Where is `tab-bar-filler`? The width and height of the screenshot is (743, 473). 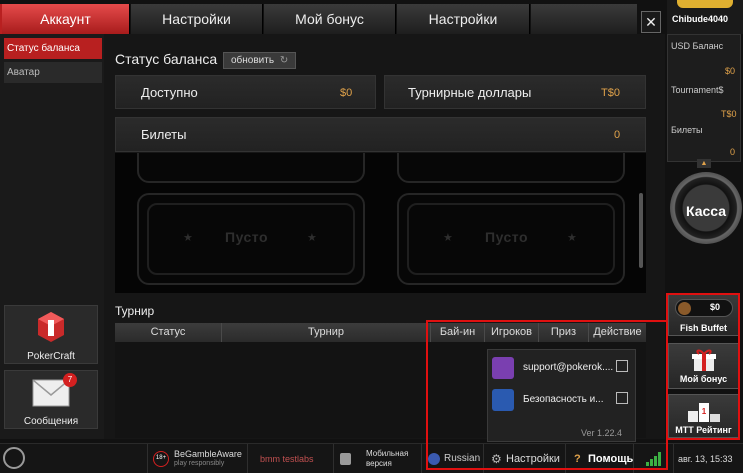 tab-bar-filler is located at coordinates (584, 19).